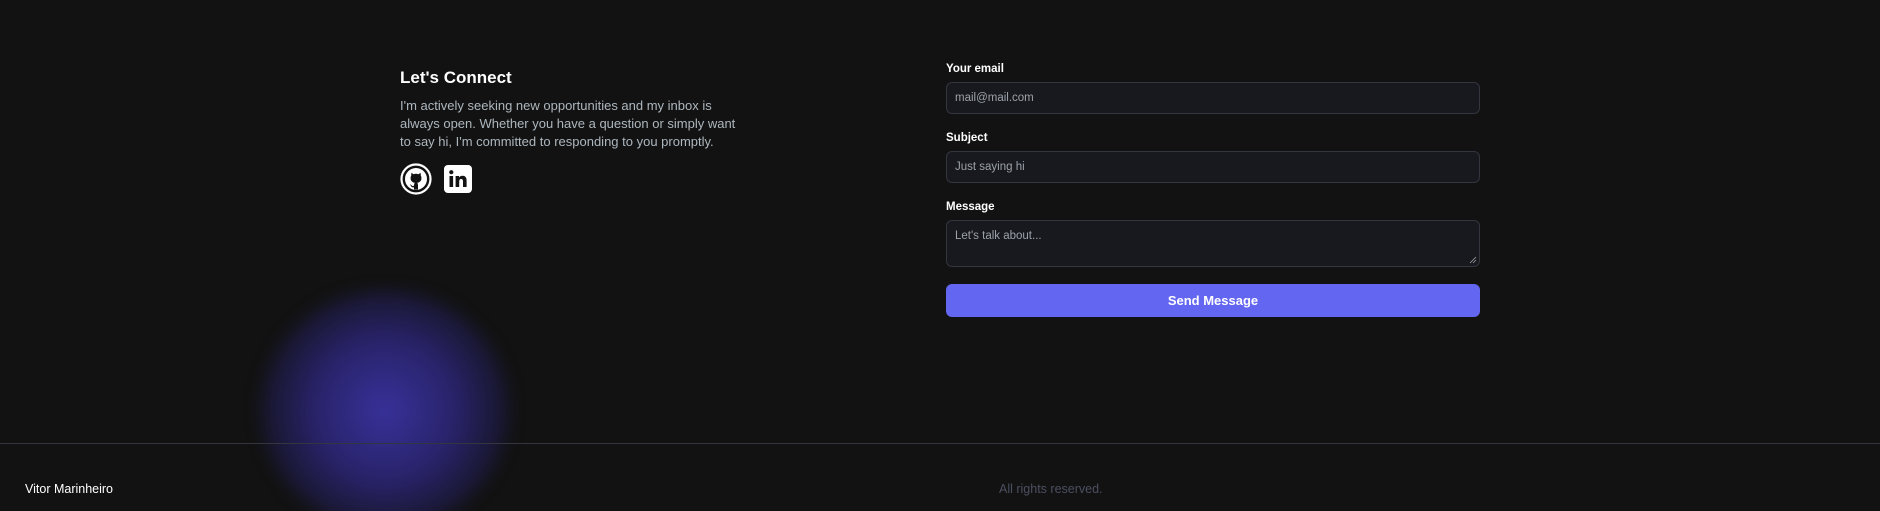 This screenshot has width=1880, height=511. I want to click on background-glow, so click(385, 400).